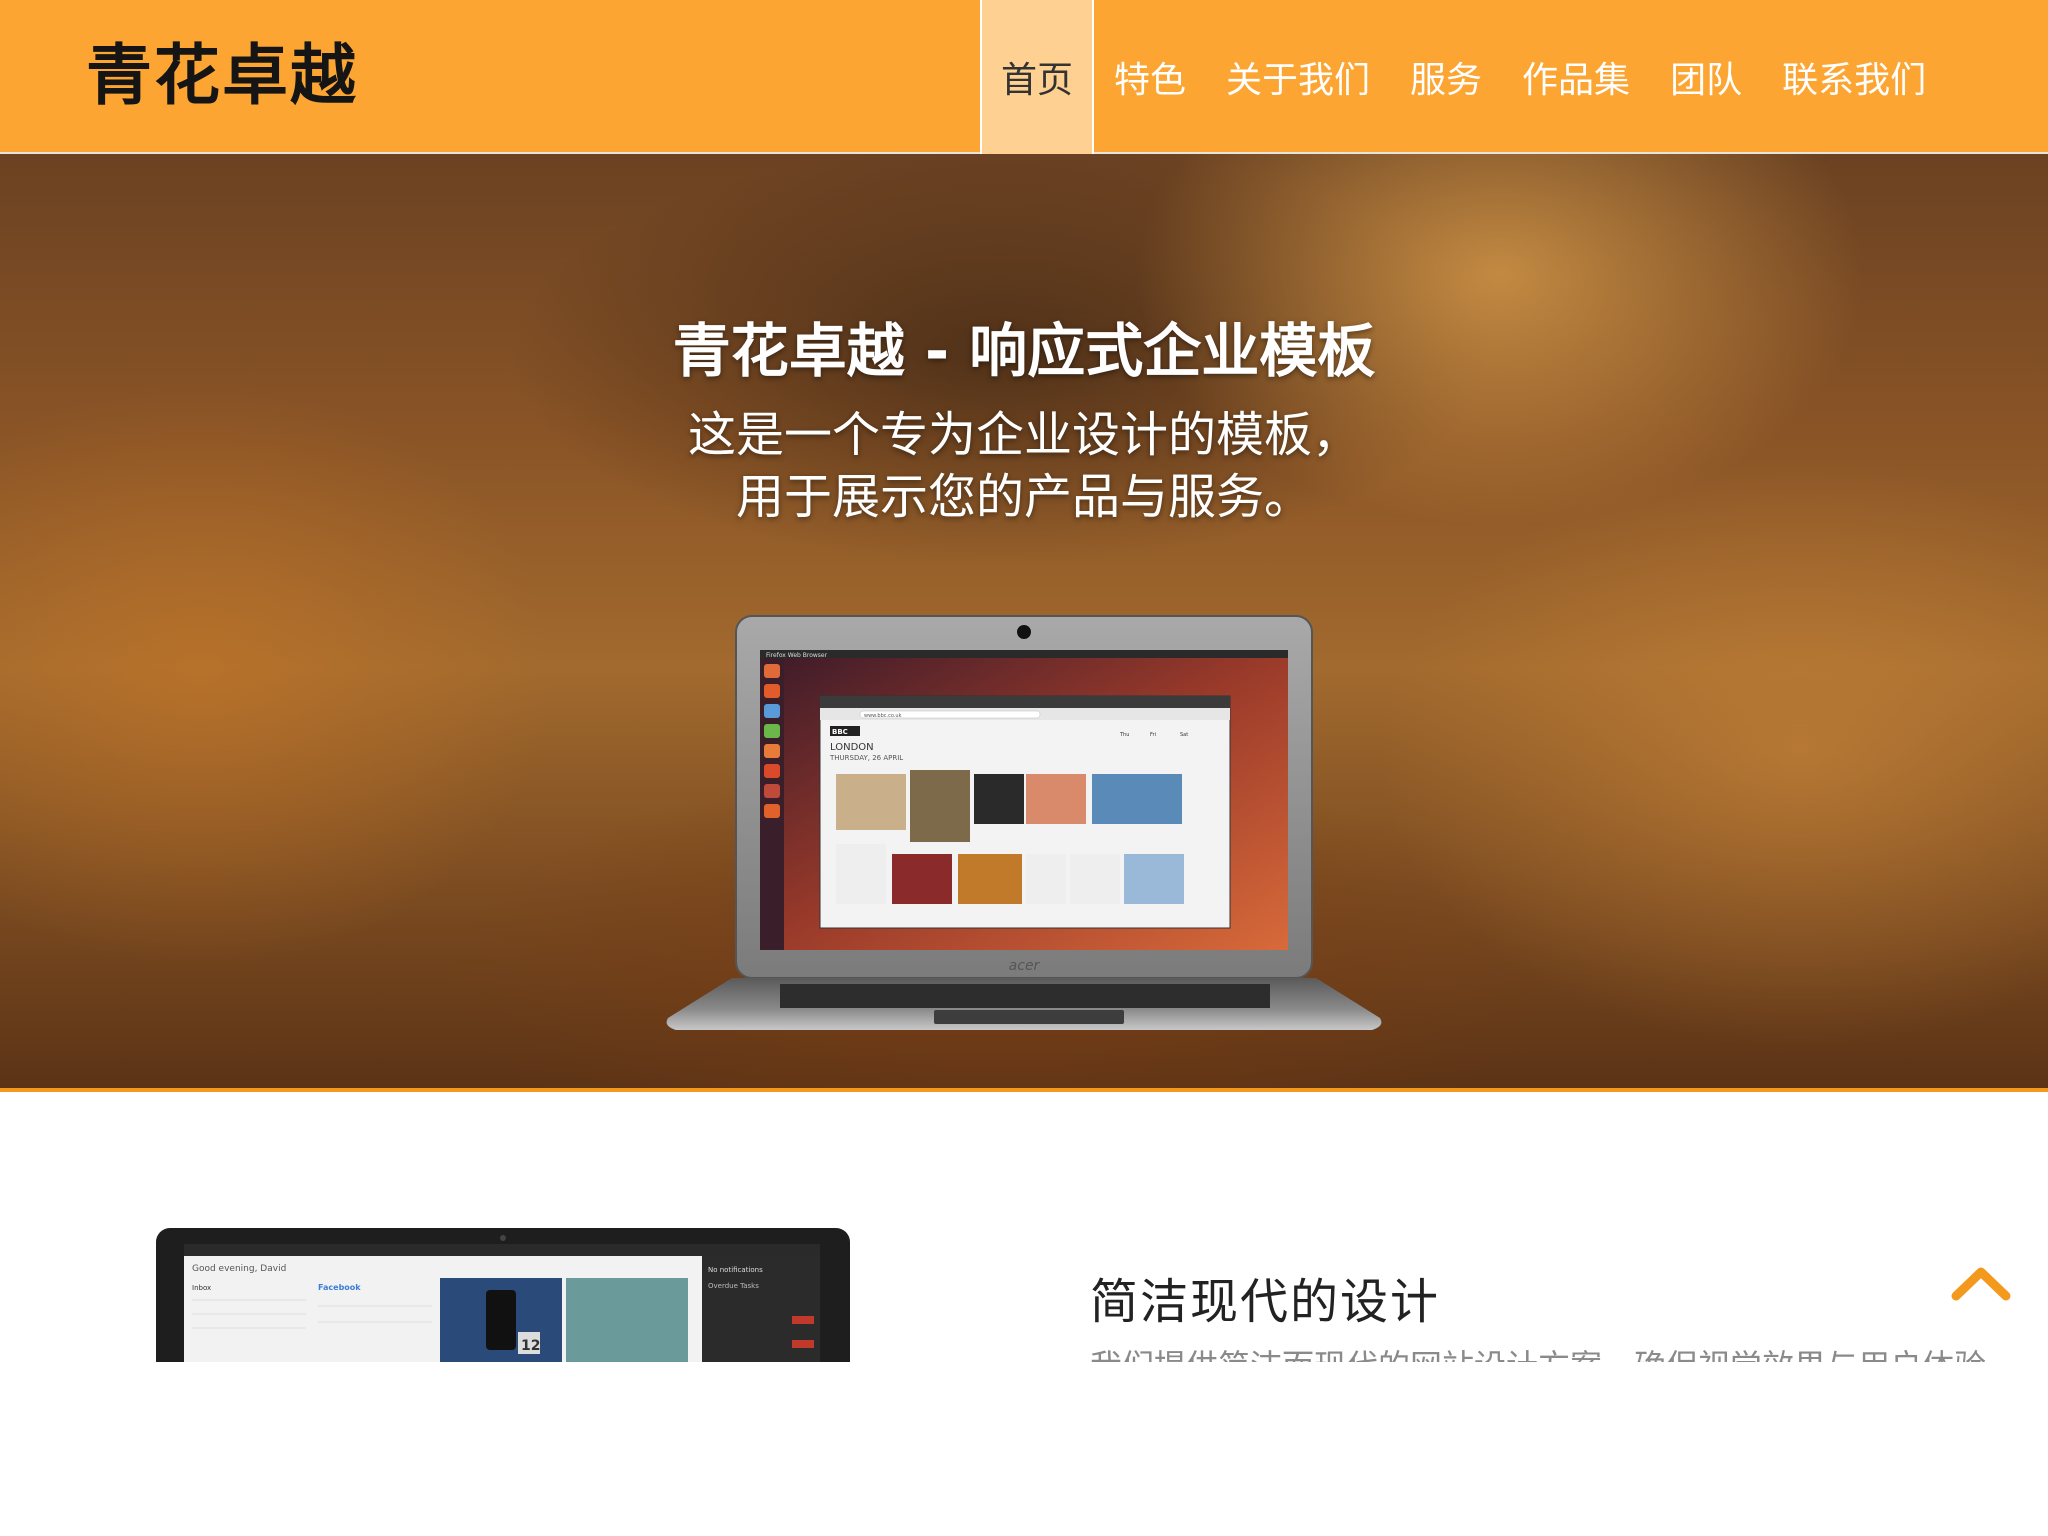  What do you see at coordinates (1446, 77) in the screenshot?
I see `nav-services: 服务` at bounding box center [1446, 77].